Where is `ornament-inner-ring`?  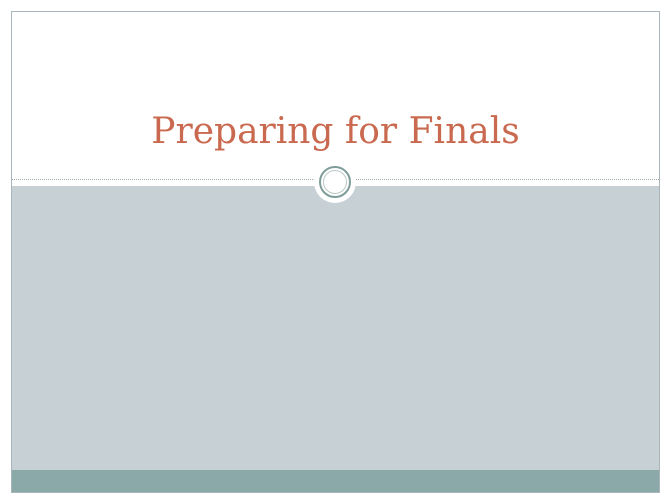
ornament-inner-ring is located at coordinates (335, 182).